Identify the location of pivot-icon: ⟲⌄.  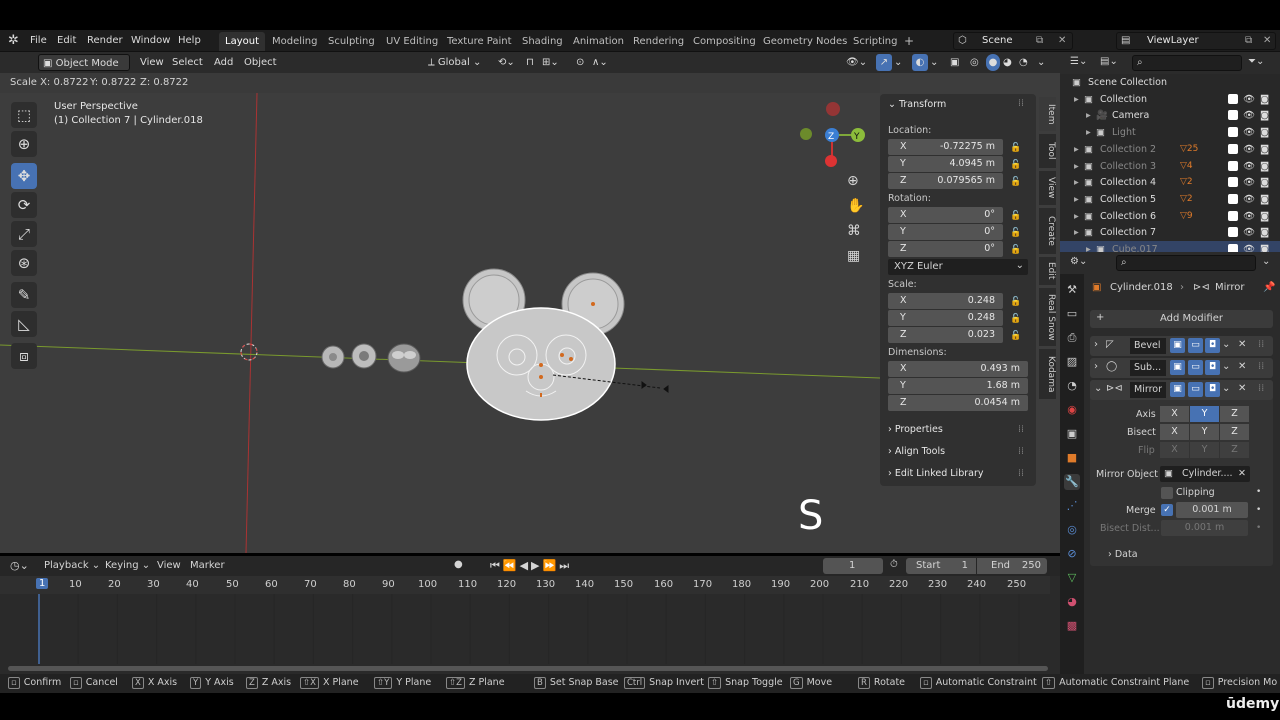
(506, 62).